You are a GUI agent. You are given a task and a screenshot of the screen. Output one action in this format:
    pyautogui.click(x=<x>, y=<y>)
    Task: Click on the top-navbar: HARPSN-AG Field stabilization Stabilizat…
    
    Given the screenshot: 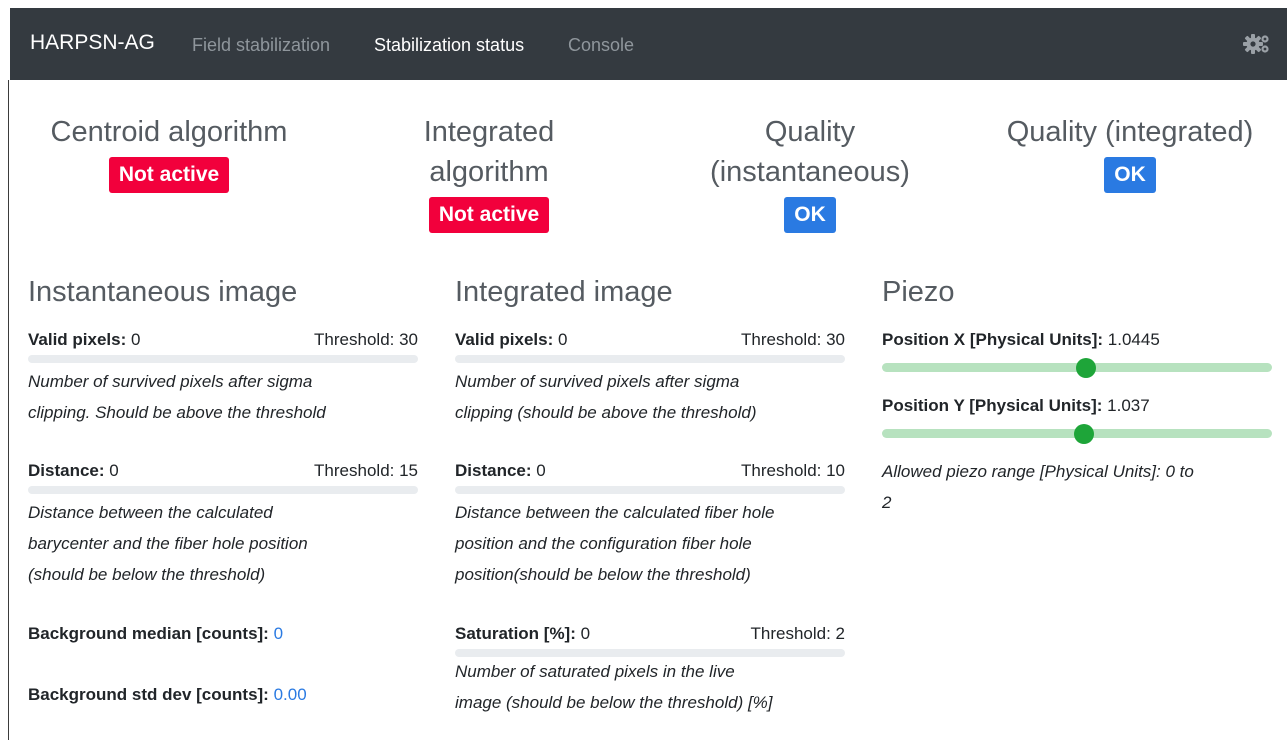 What is the action you would take?
    pyautogui.click(x=648, y=44)
    